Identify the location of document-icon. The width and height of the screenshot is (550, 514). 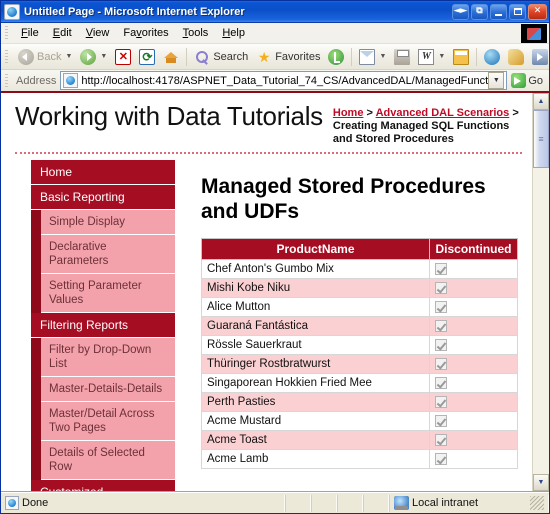
(12, 503).